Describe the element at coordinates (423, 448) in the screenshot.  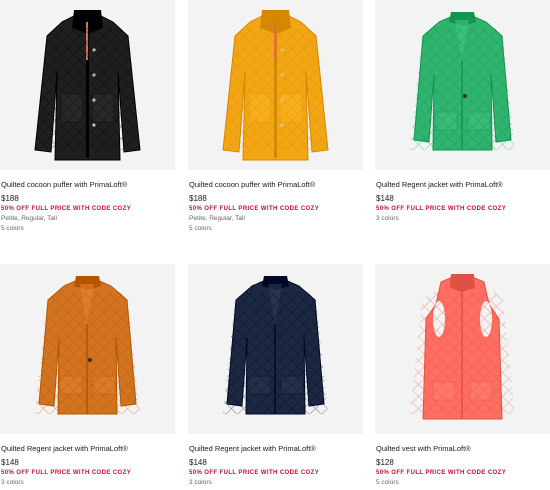
I see `product-name: Quilted vest with PrimaLoft®` at that location.